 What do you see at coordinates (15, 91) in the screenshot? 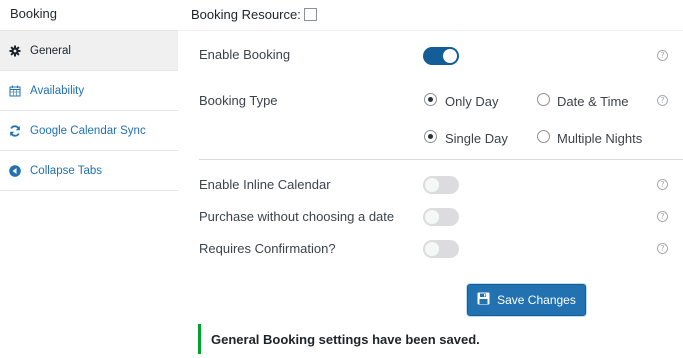
I see `calendar-icon` at bounding box center [15, 91].